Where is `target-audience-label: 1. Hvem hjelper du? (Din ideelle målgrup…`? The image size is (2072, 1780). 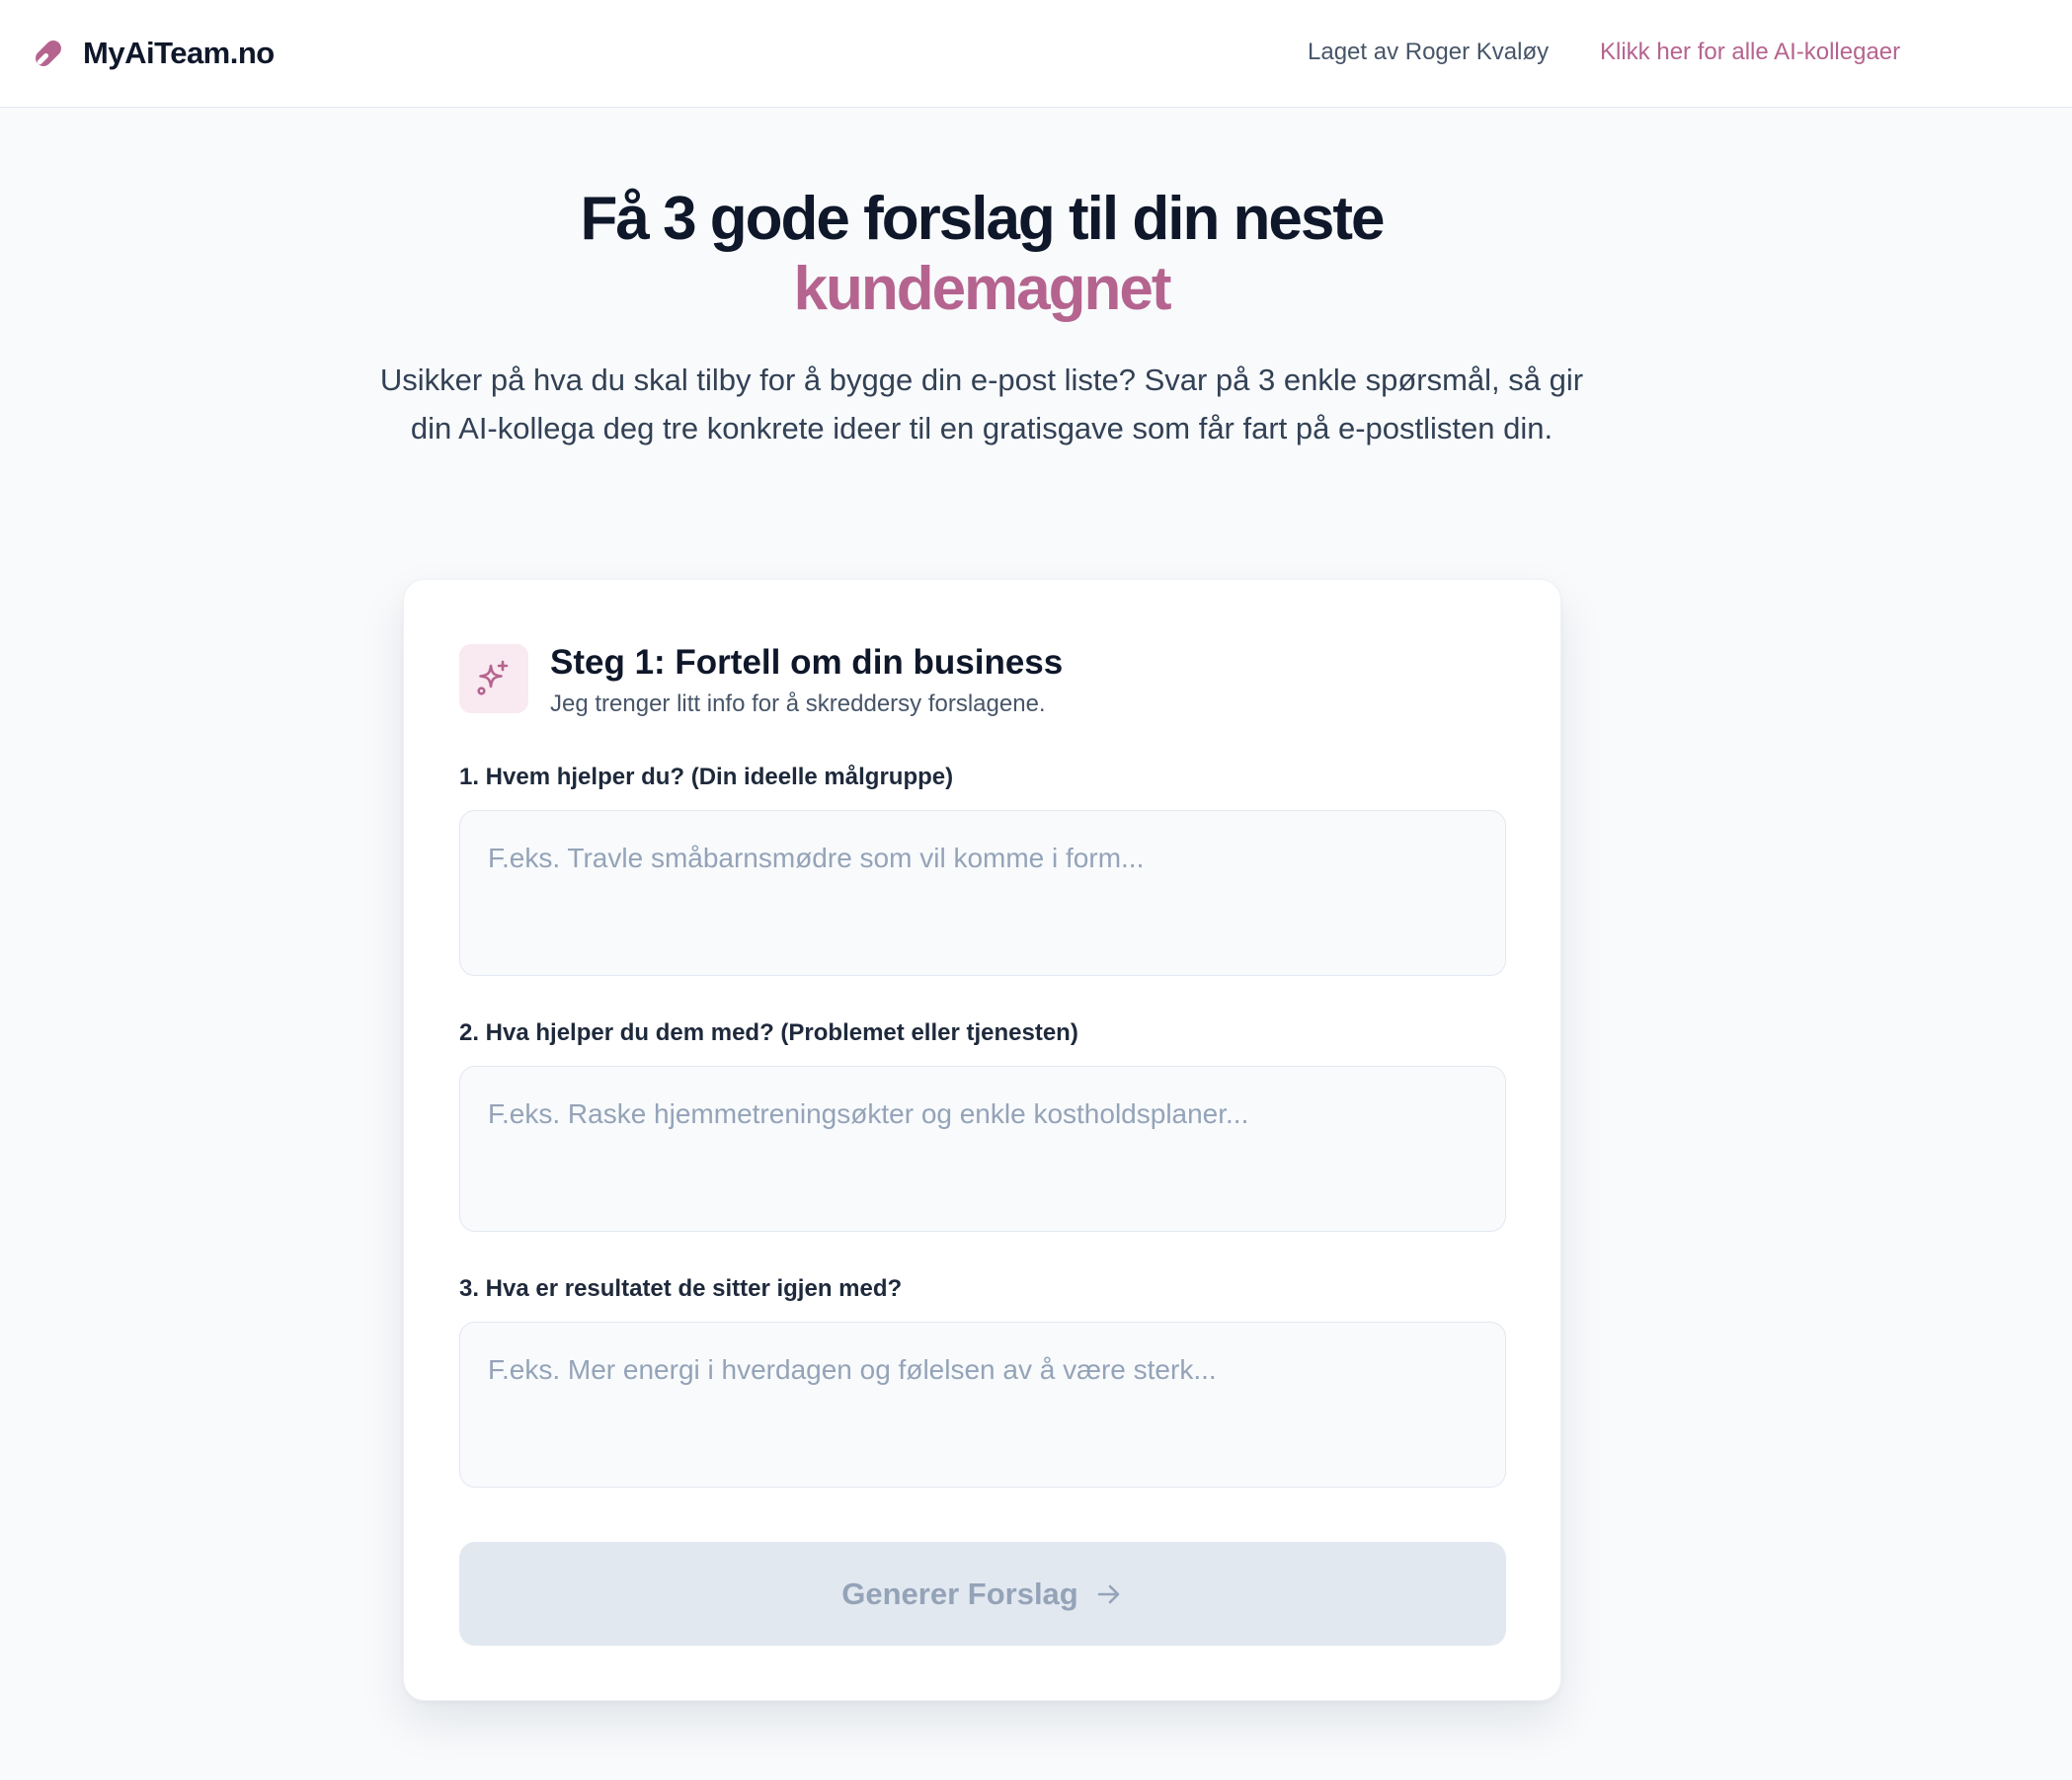
target-audience-label: 1. Hvem hjelper du? (Din ideelle målgrup… is located at coordinates (706, 777).